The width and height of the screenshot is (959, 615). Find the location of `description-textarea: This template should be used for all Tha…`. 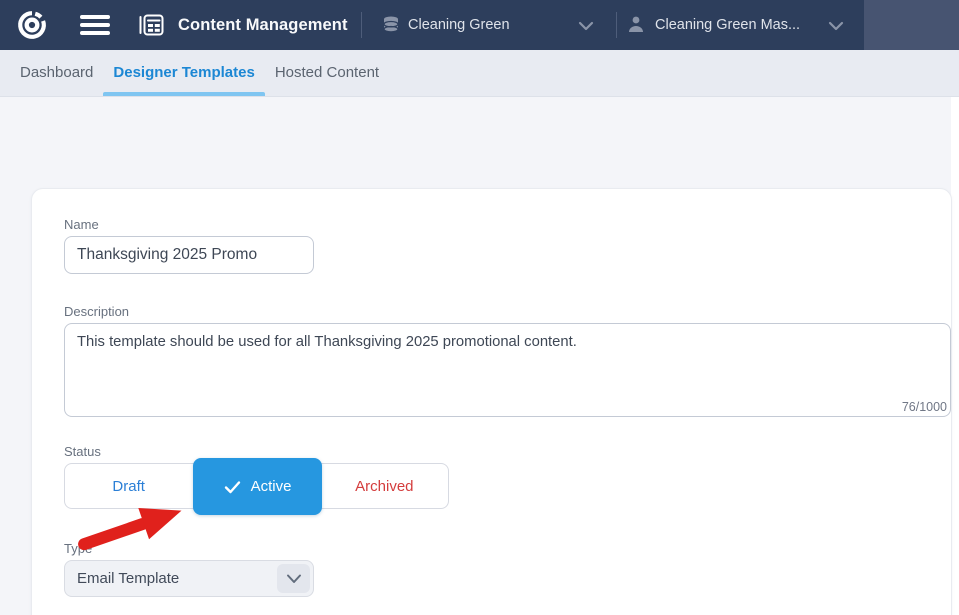

description-textarea: This template should be used for all Tha… is located at coordinates (507, 370).